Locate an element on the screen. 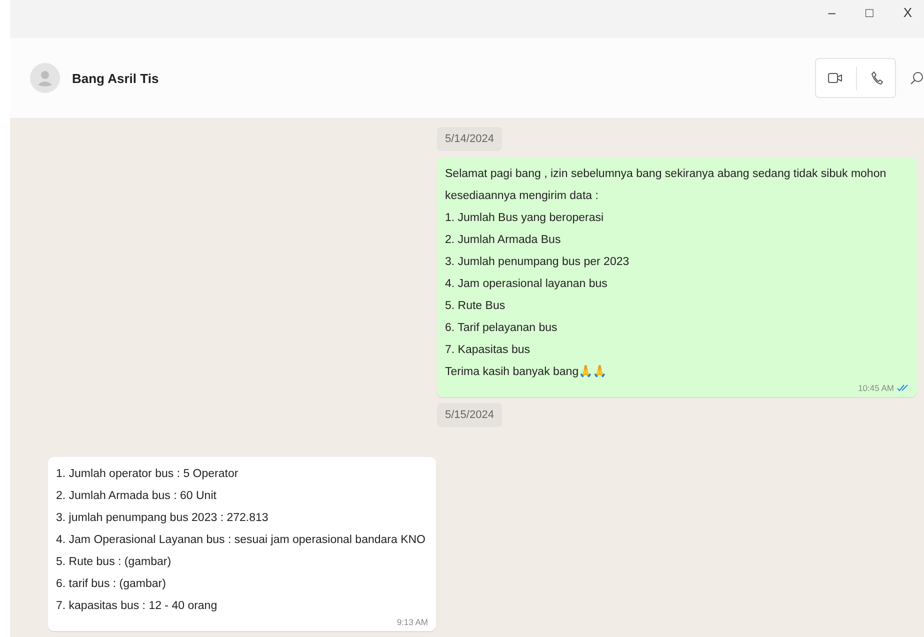 Image resolution: width=924 pixels, height=637 pixels. message-text: 1. Jumlah operator bus : 5 Operator 2. Jumlah Armada bus : 60 Unit 3. jumlah penumpang bus 2023 : 272.813 4. Jam Operasional Layanan bus : sesuai jam operasional bandara KNO 5. Rute bus : (gambar) 6. tarif bus : (gambar) 7. kapasitas bus : 12 - 40 orang is located at coordinates (241, 540).